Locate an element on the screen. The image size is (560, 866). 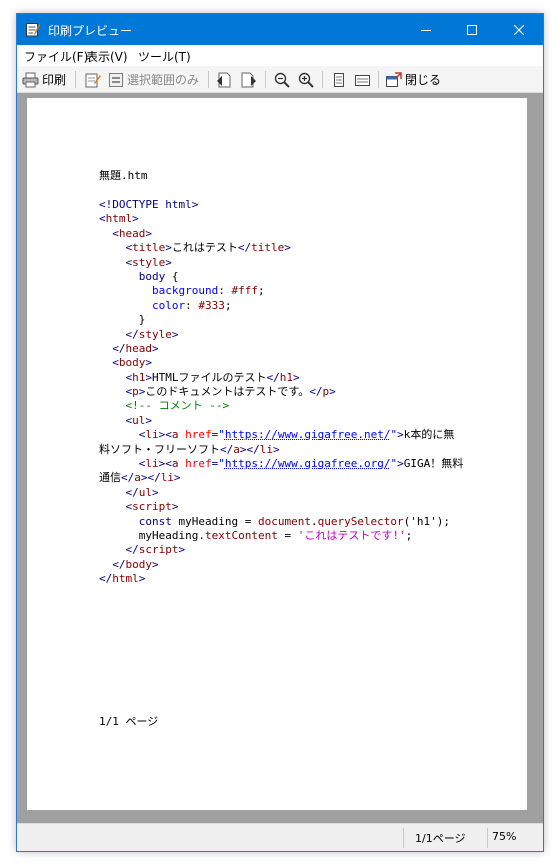
page-setup-button is located at coordinates (92, 79).